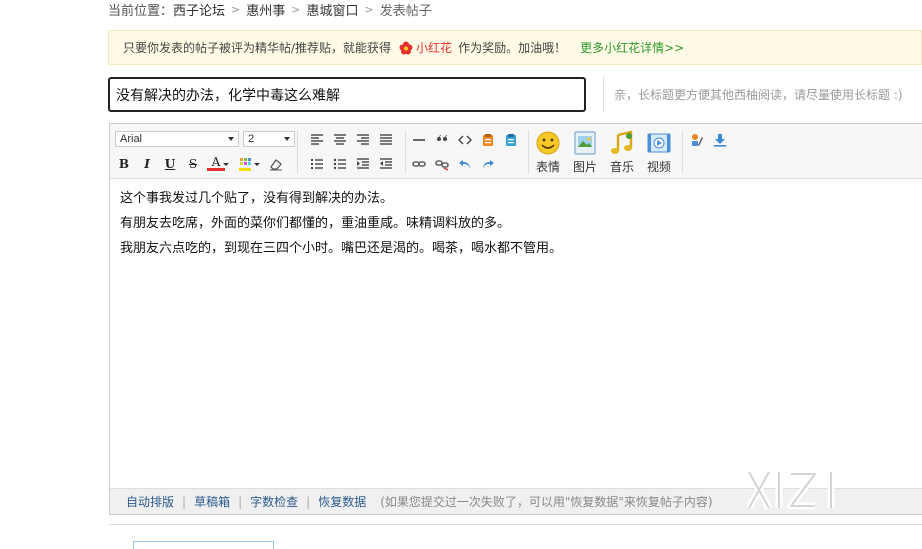 The image size is (922, 549). Describe the element at coordinates (488, 140) in the screenshot. I see `paste-word-icon` at that location.